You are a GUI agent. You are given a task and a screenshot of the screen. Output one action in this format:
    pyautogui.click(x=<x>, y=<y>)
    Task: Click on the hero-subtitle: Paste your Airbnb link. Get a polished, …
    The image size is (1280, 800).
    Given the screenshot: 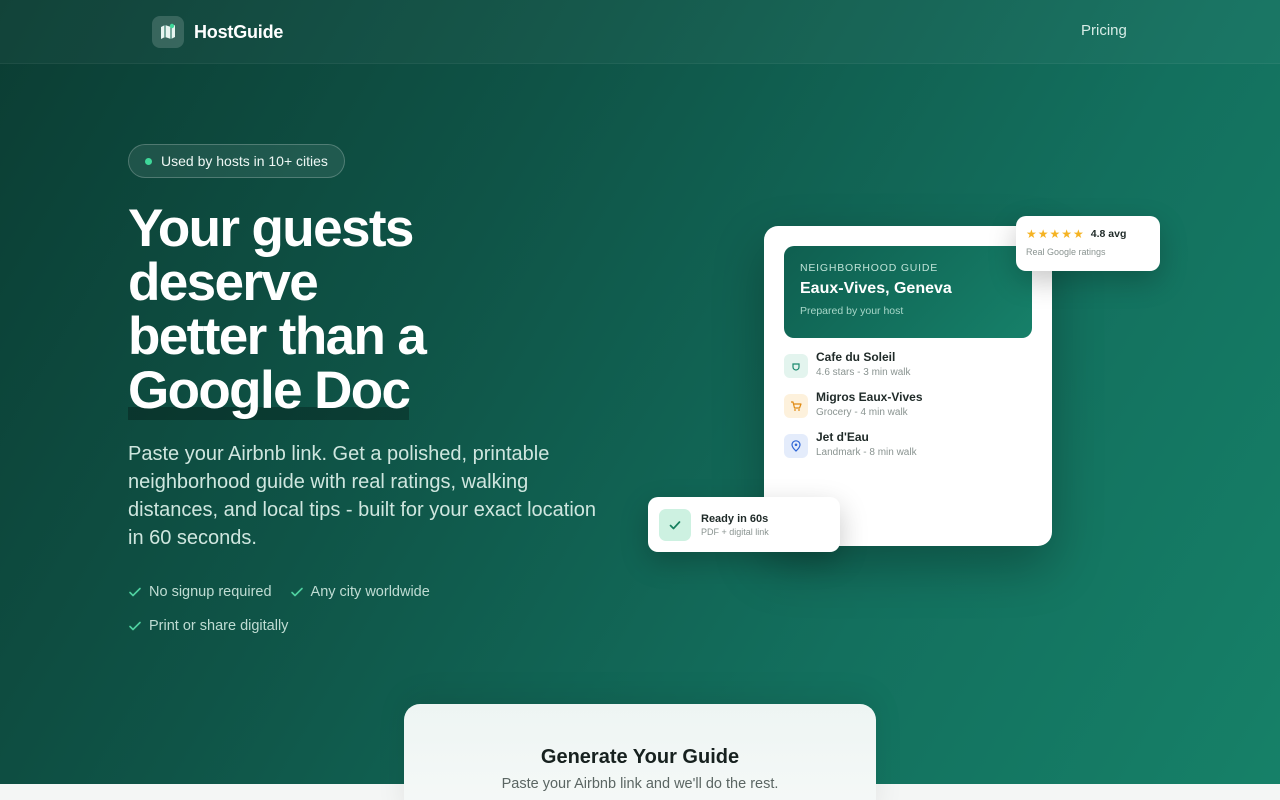 What is the action you would take?
    pyautogui.click(x=362, y=496)
    